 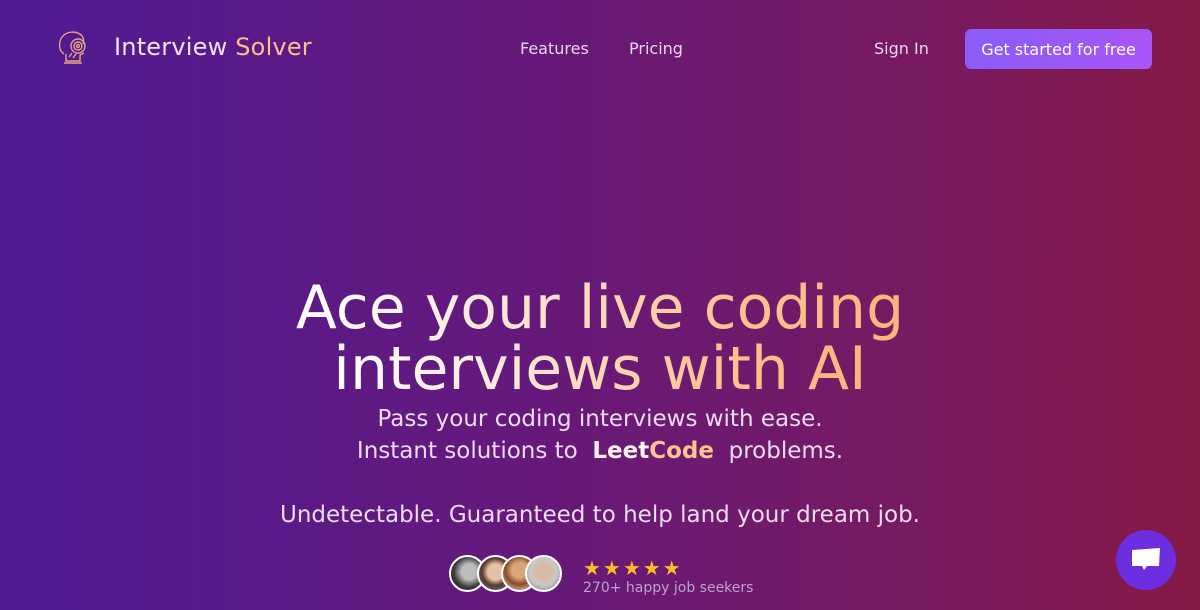 I want to click on leetcode-brand: LeetCode, so click(x=653, y=451).